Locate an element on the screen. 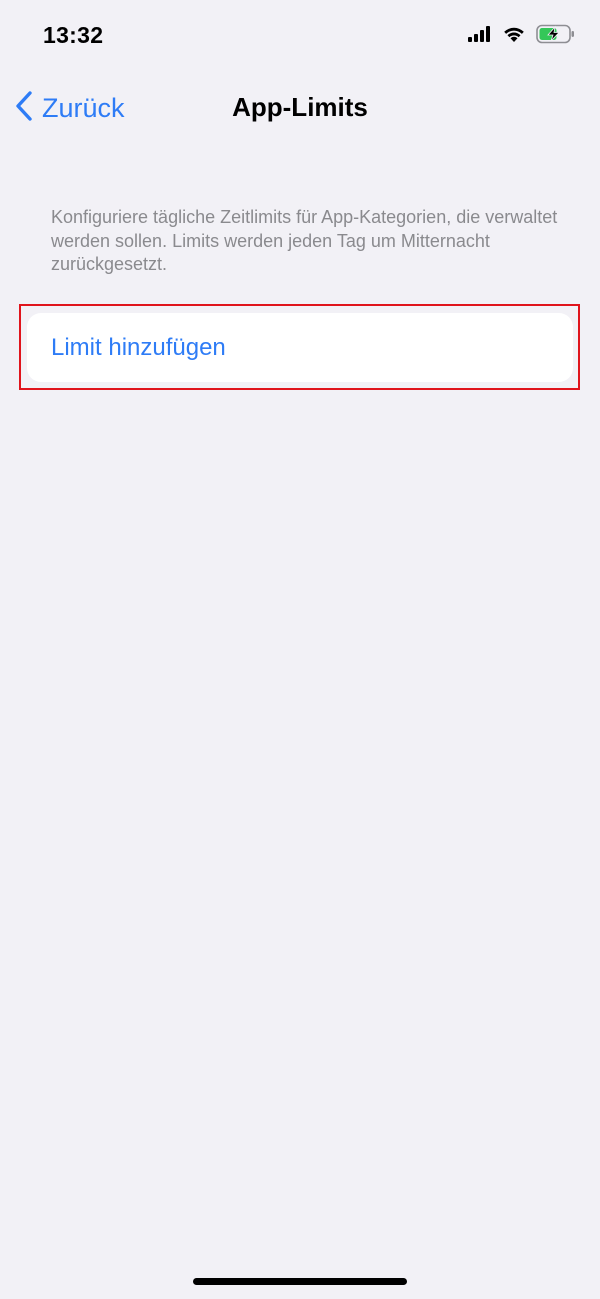 The height and width of the screenshot is (1299, 600). battery-charging-icon is located at coordinates (556, 36).